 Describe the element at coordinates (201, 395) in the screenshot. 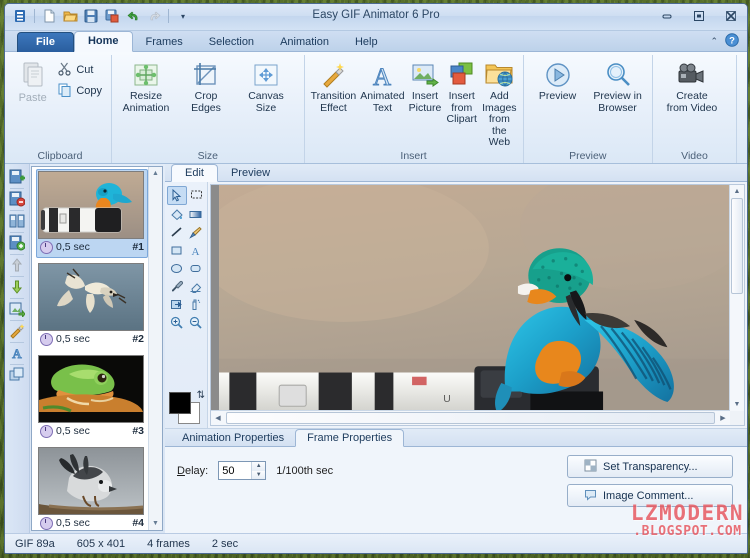

I see `swap-colors-icon: ⇅` at that location.